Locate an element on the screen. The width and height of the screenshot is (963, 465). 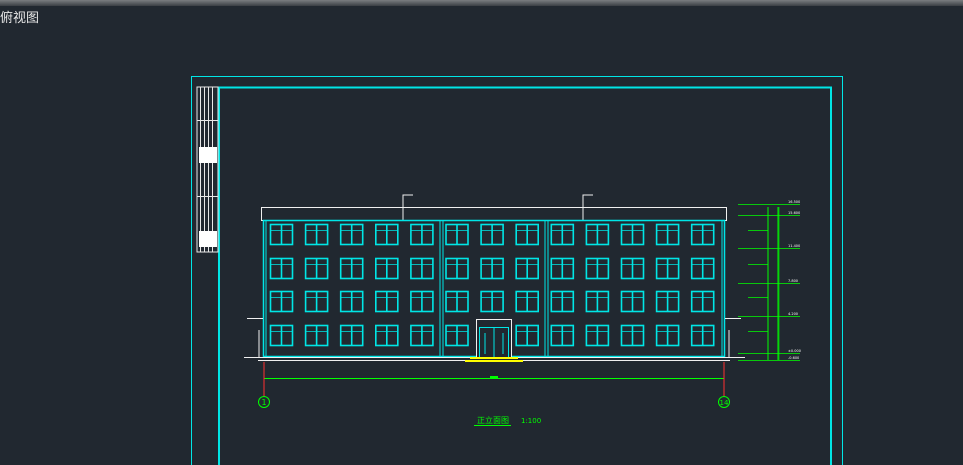
axis-label-left: 1 is located at coordinates (263, 402).